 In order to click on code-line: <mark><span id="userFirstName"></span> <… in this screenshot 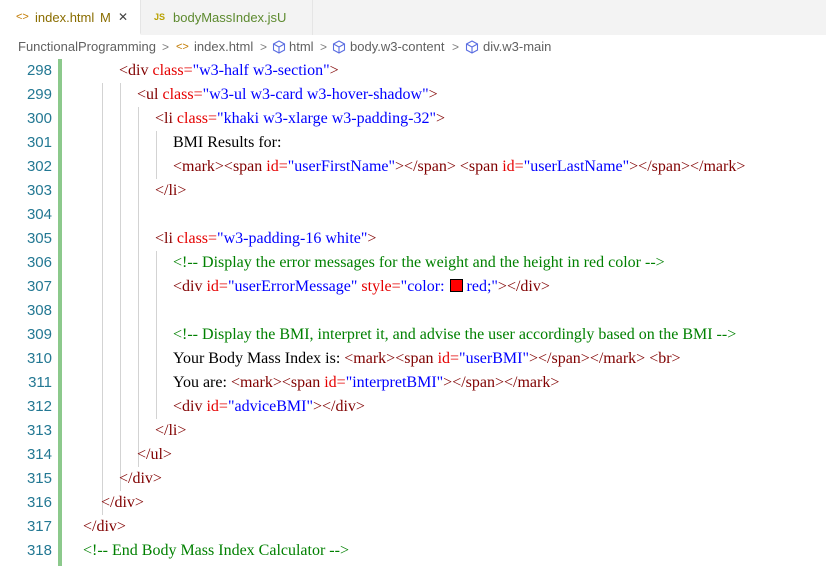, I will do `click(459, 167)`.